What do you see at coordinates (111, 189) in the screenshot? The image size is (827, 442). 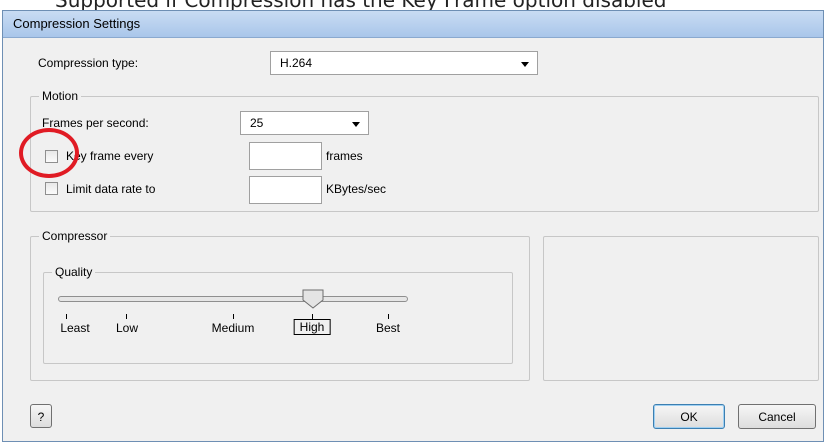 I see `limit-data-rate-label: Limit data rate to` at bounding box center [111, 189].